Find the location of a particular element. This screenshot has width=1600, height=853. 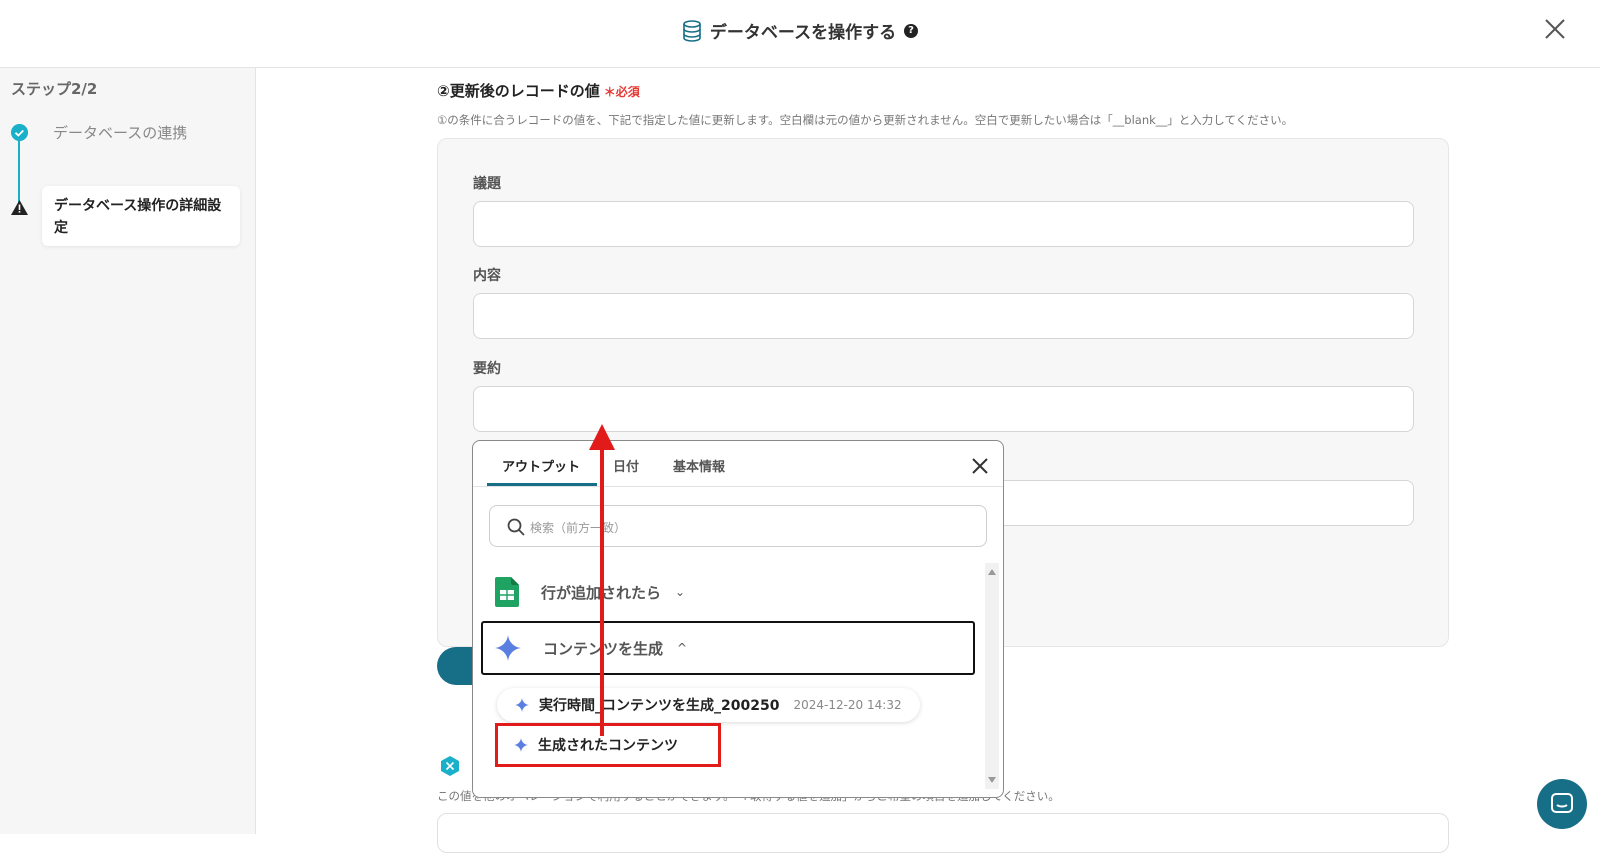

group-row-added: 行が追加されたら ⌄ is located at coordinates (728, 592).